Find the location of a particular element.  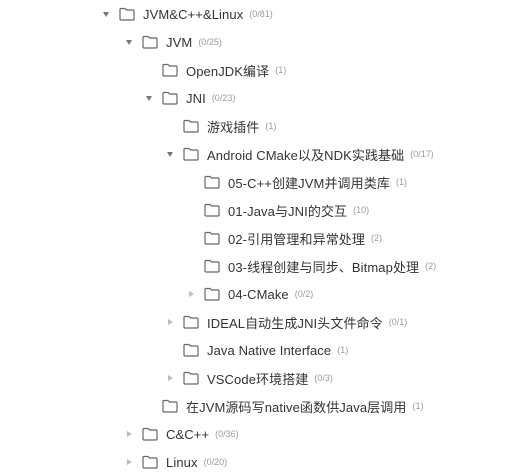

tree-item-count: (0/17) is located at coordinates (422, 154).